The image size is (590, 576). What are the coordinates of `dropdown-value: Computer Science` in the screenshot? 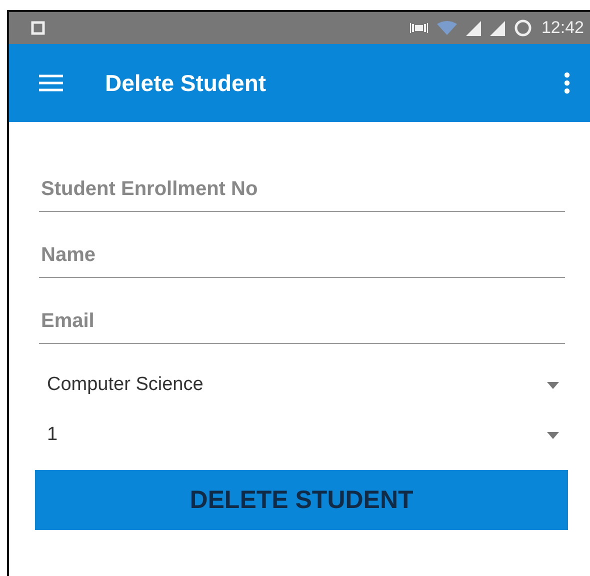 It's located at (125, 385).